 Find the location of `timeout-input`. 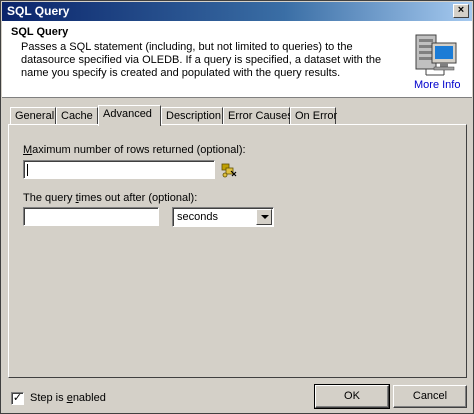

timeout-input is located at coordinates (91, 216).